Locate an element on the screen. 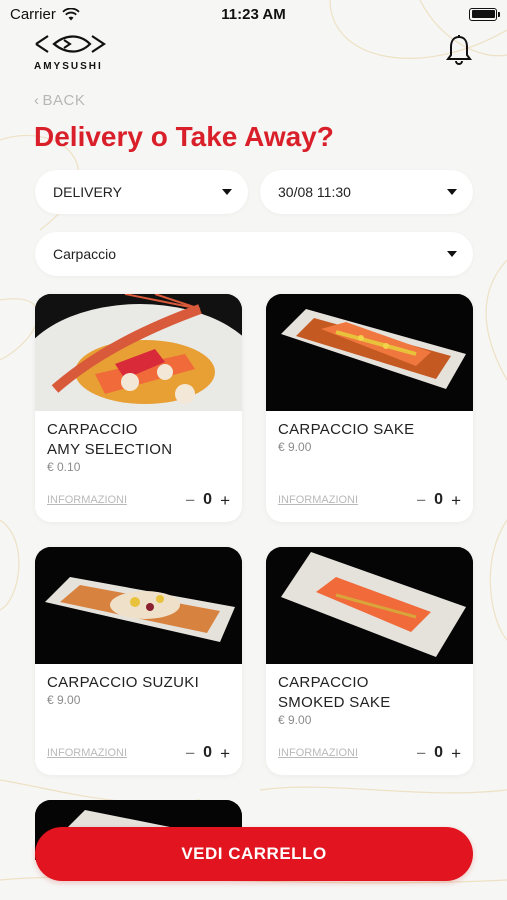  carrier-label: Carrier is located at coordinates (33, 14).